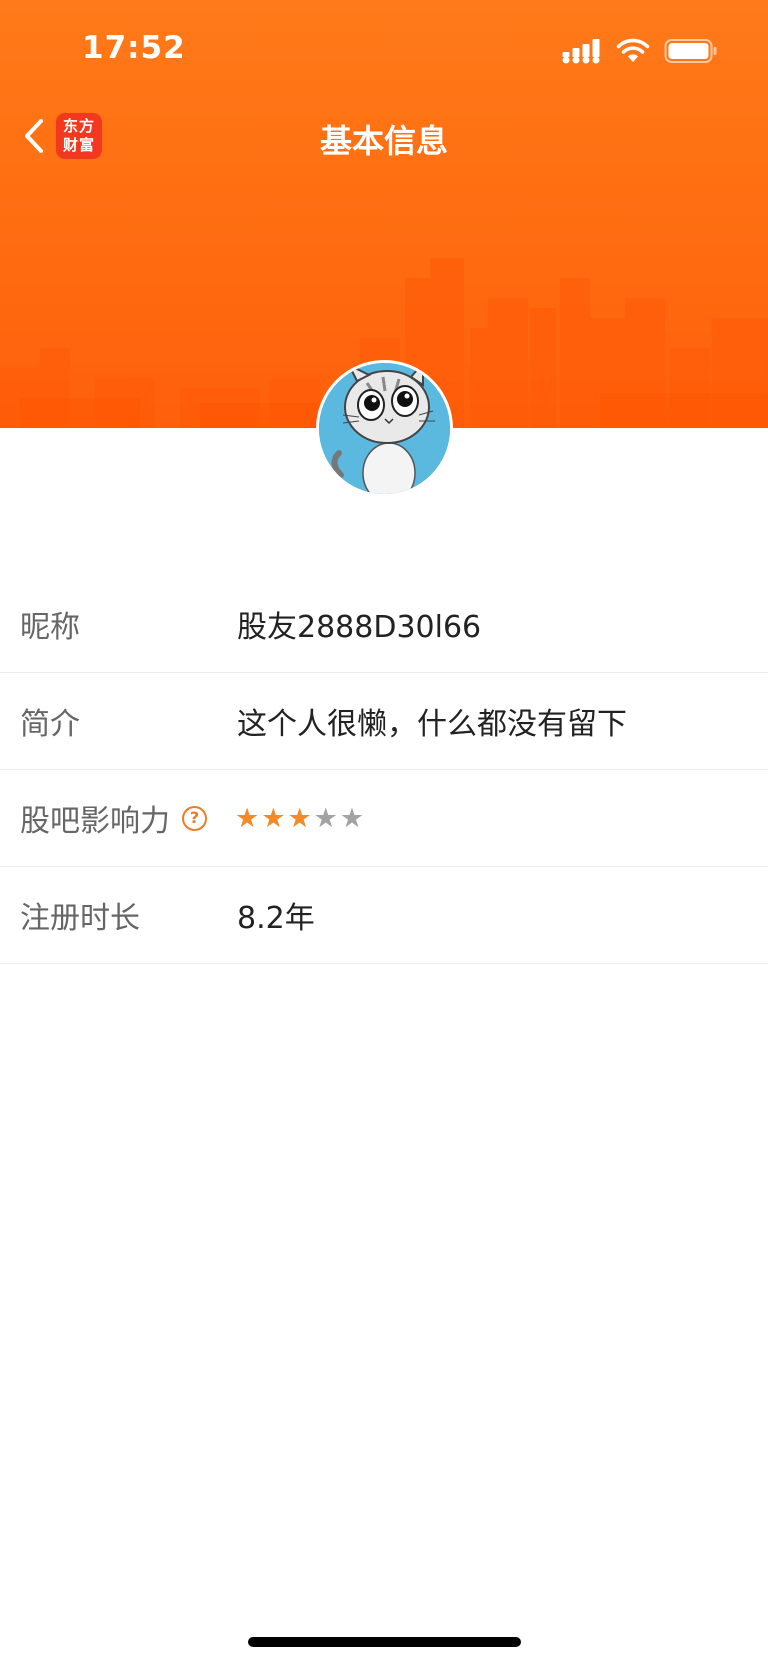 The height and width of the screenshot is (1663, 768). Describe the element at coordinates (633, 50) in the screenshot. I see `wifi-icon` at that location.